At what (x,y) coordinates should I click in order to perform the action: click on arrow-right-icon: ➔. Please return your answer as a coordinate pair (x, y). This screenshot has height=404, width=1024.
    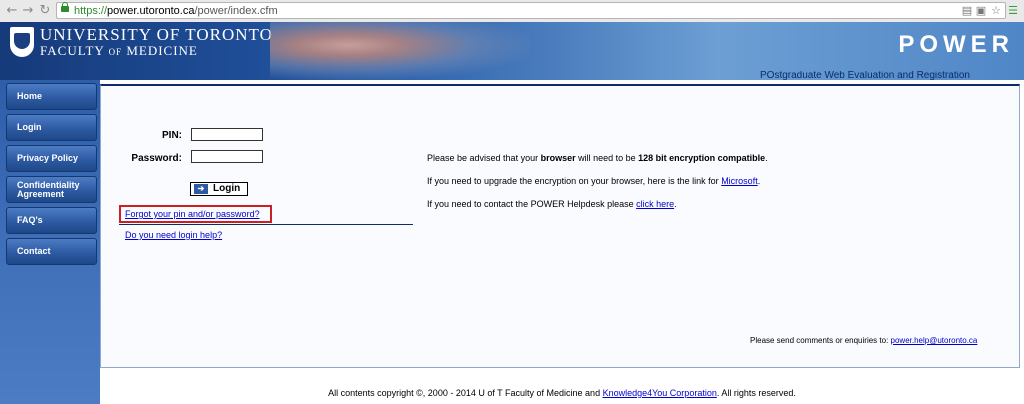
    Looking at the image, I should click on (201, 189).